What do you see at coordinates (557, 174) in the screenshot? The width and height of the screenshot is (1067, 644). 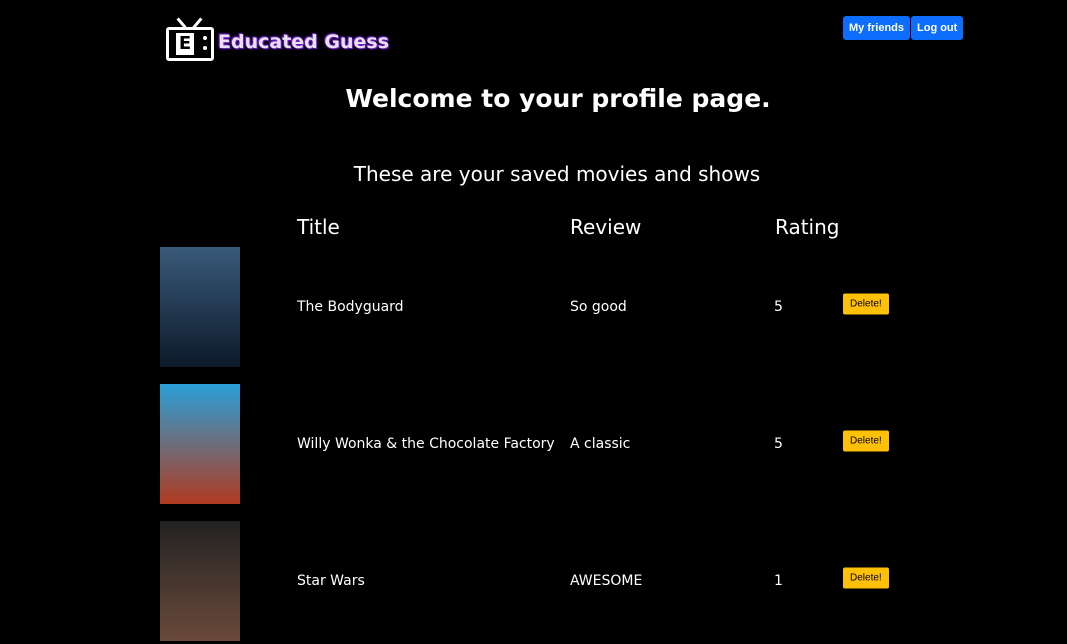 I see `page-subtitle: These are your saved movies and shows` at bounding box center [557, 174].